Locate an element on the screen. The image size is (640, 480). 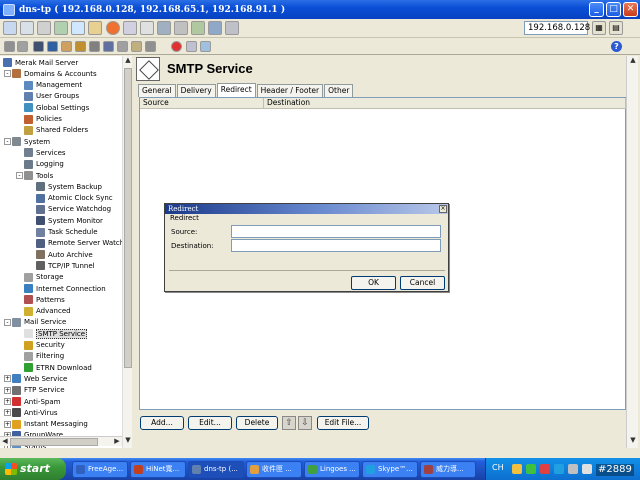
minimize-button: _ is located at coordinates (596, 9).